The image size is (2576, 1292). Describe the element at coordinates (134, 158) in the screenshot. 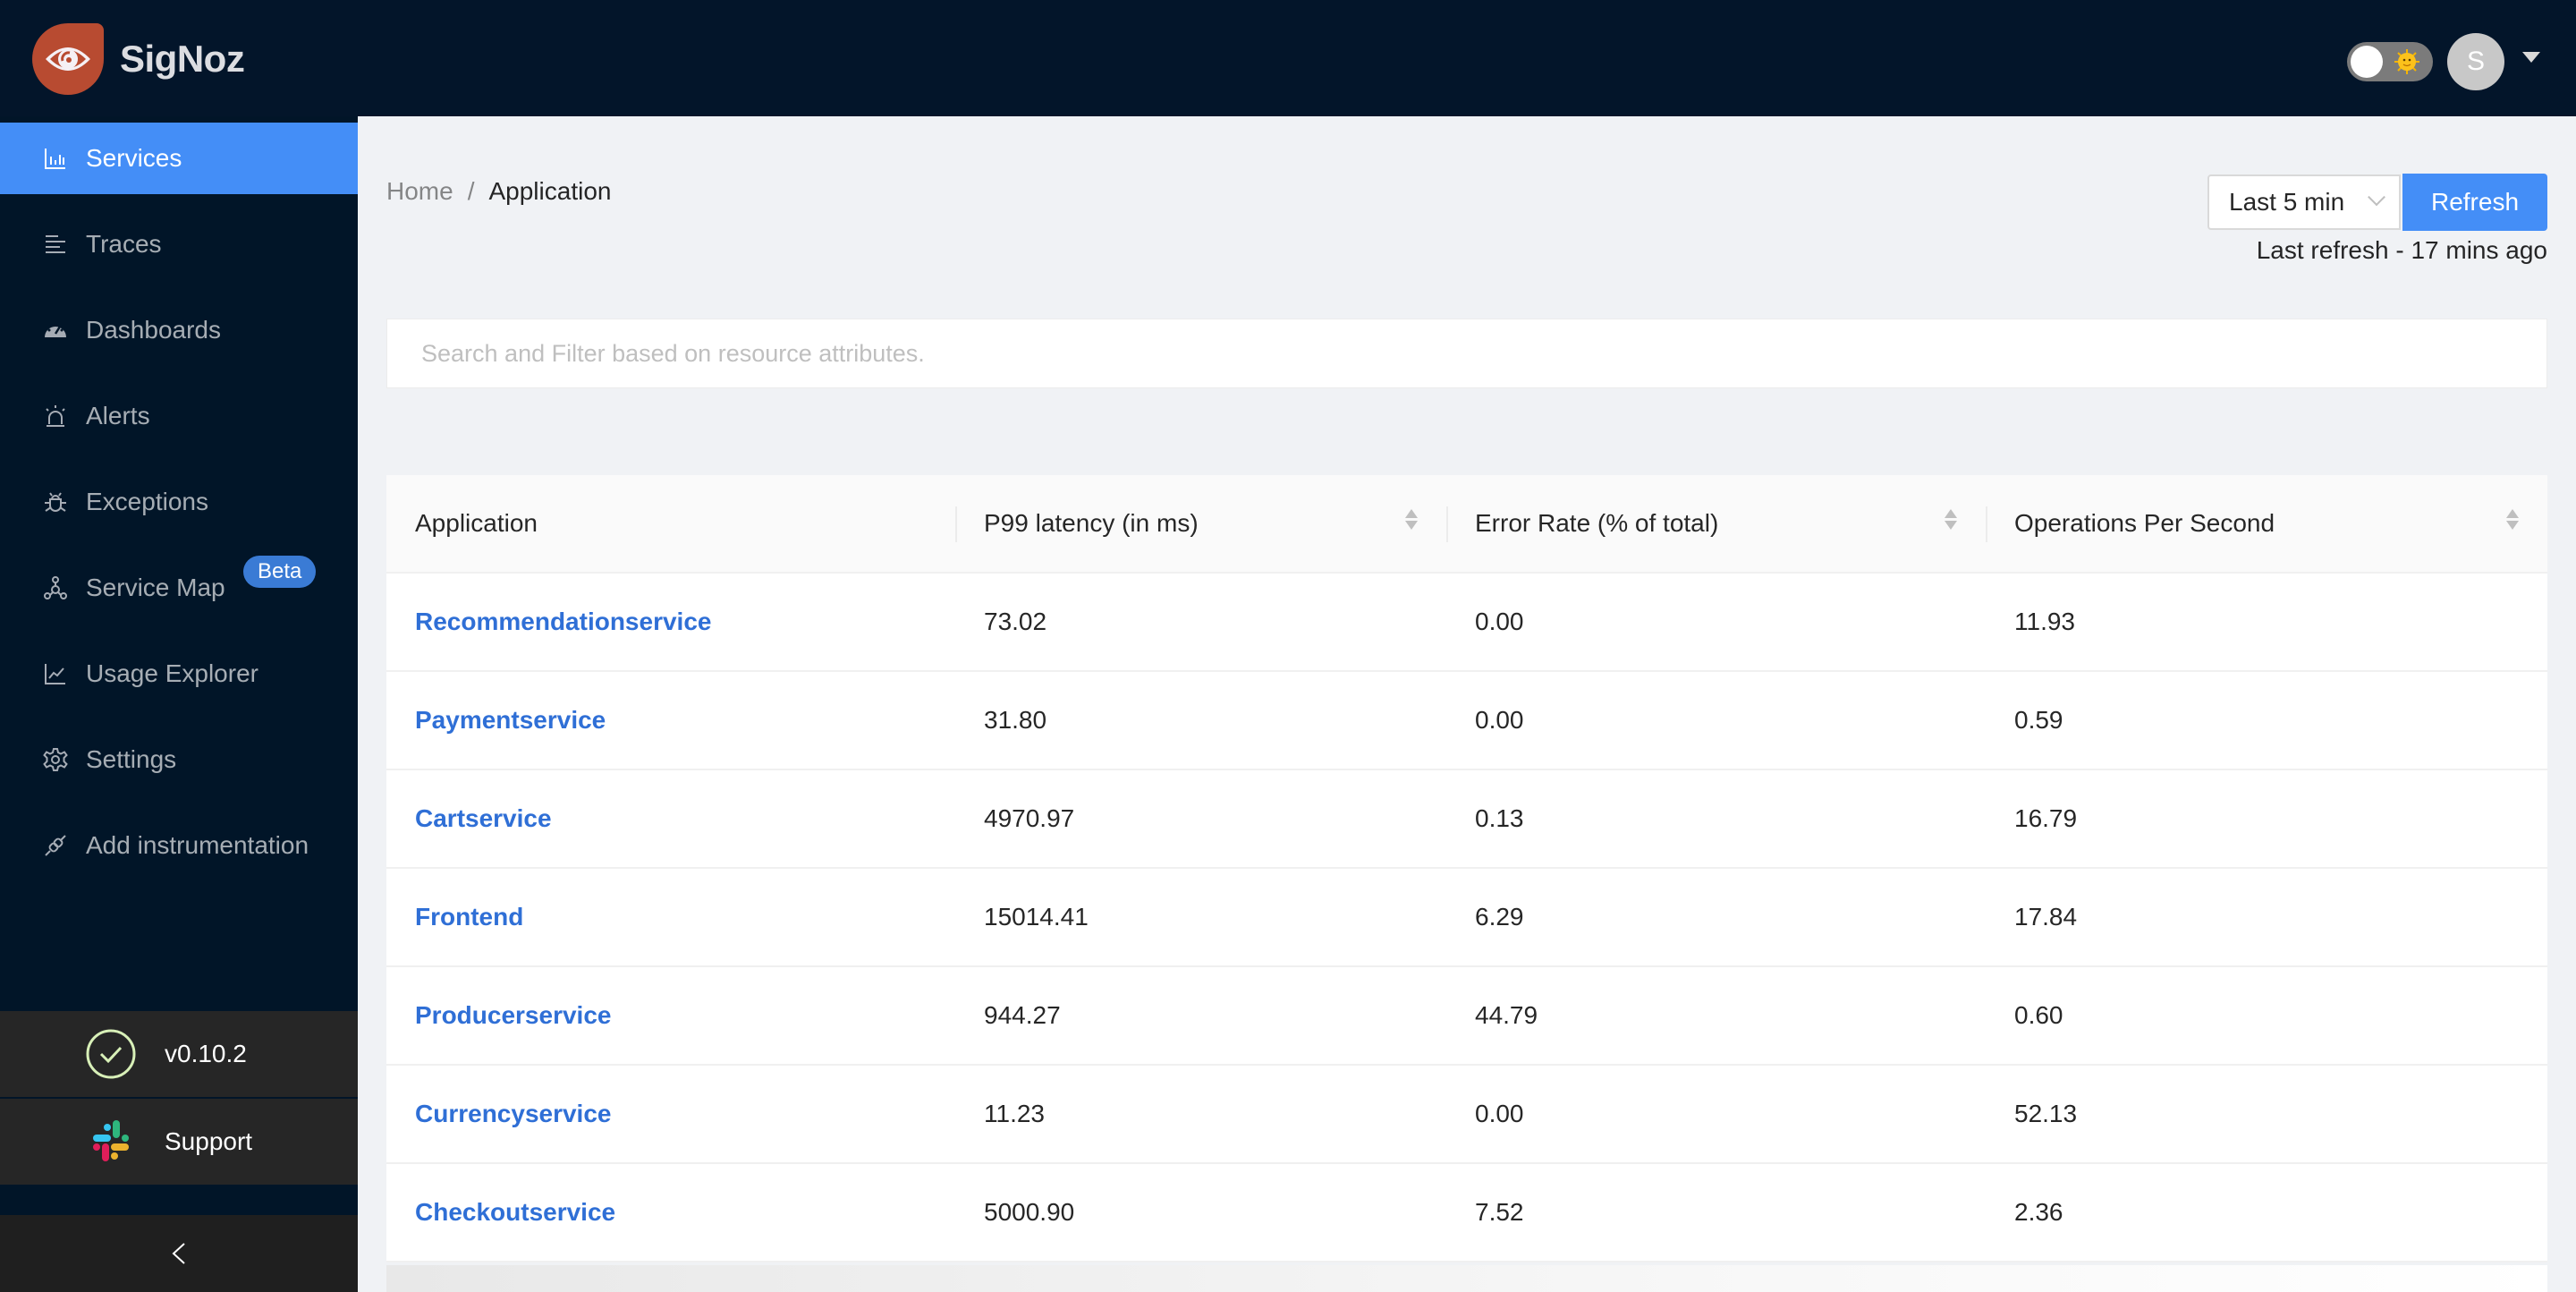

I see `sidebar-item-label: Services` at that location.